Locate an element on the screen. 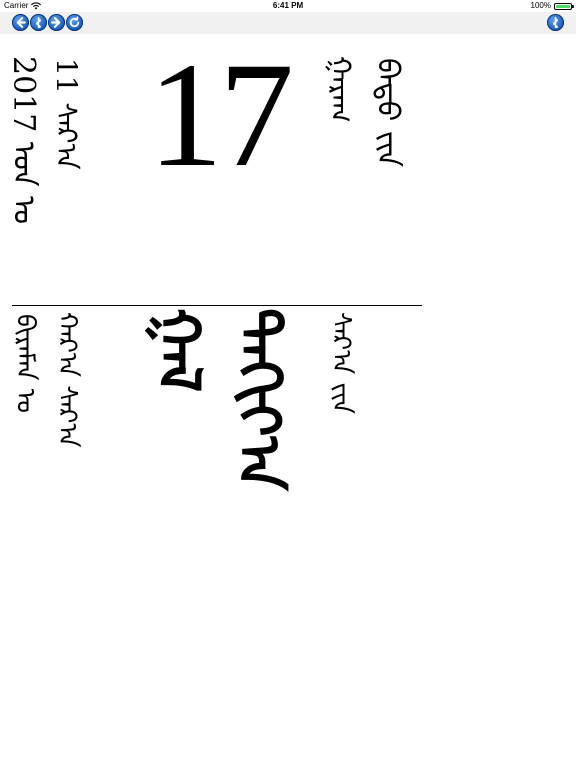  status-bar: Carrier 6:41 PM 100% is located at coordinates (288, 6).